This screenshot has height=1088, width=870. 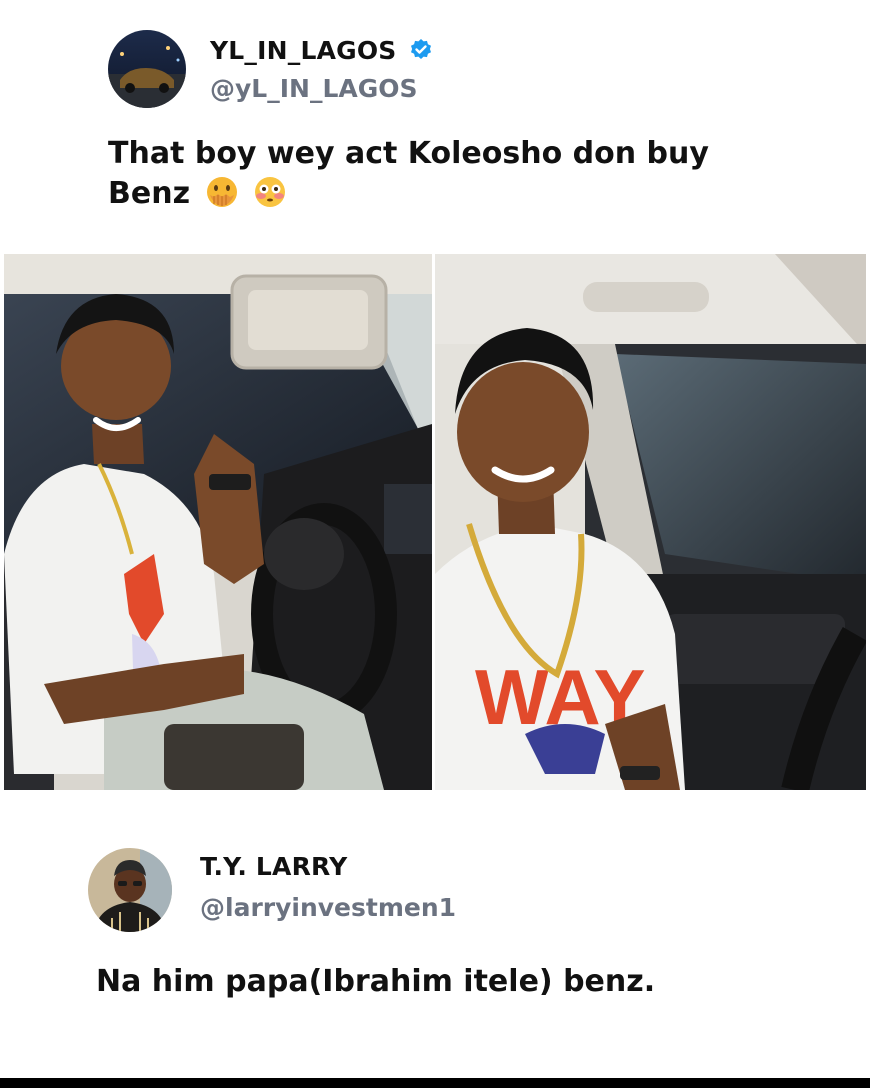 I want to click on verified-badge-icon, so click(x=421, y=53).